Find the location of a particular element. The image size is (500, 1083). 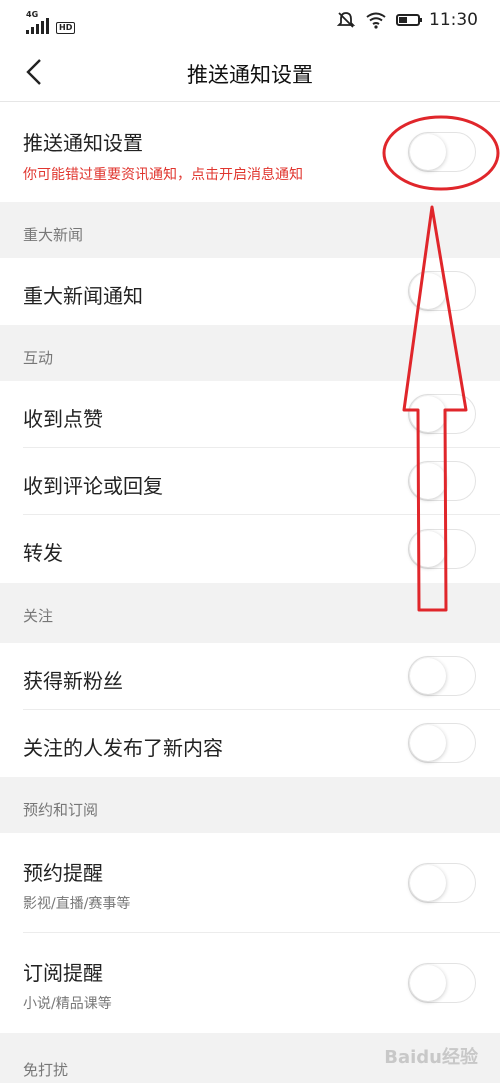

comments-toggle is located at coordinates (442, 481).